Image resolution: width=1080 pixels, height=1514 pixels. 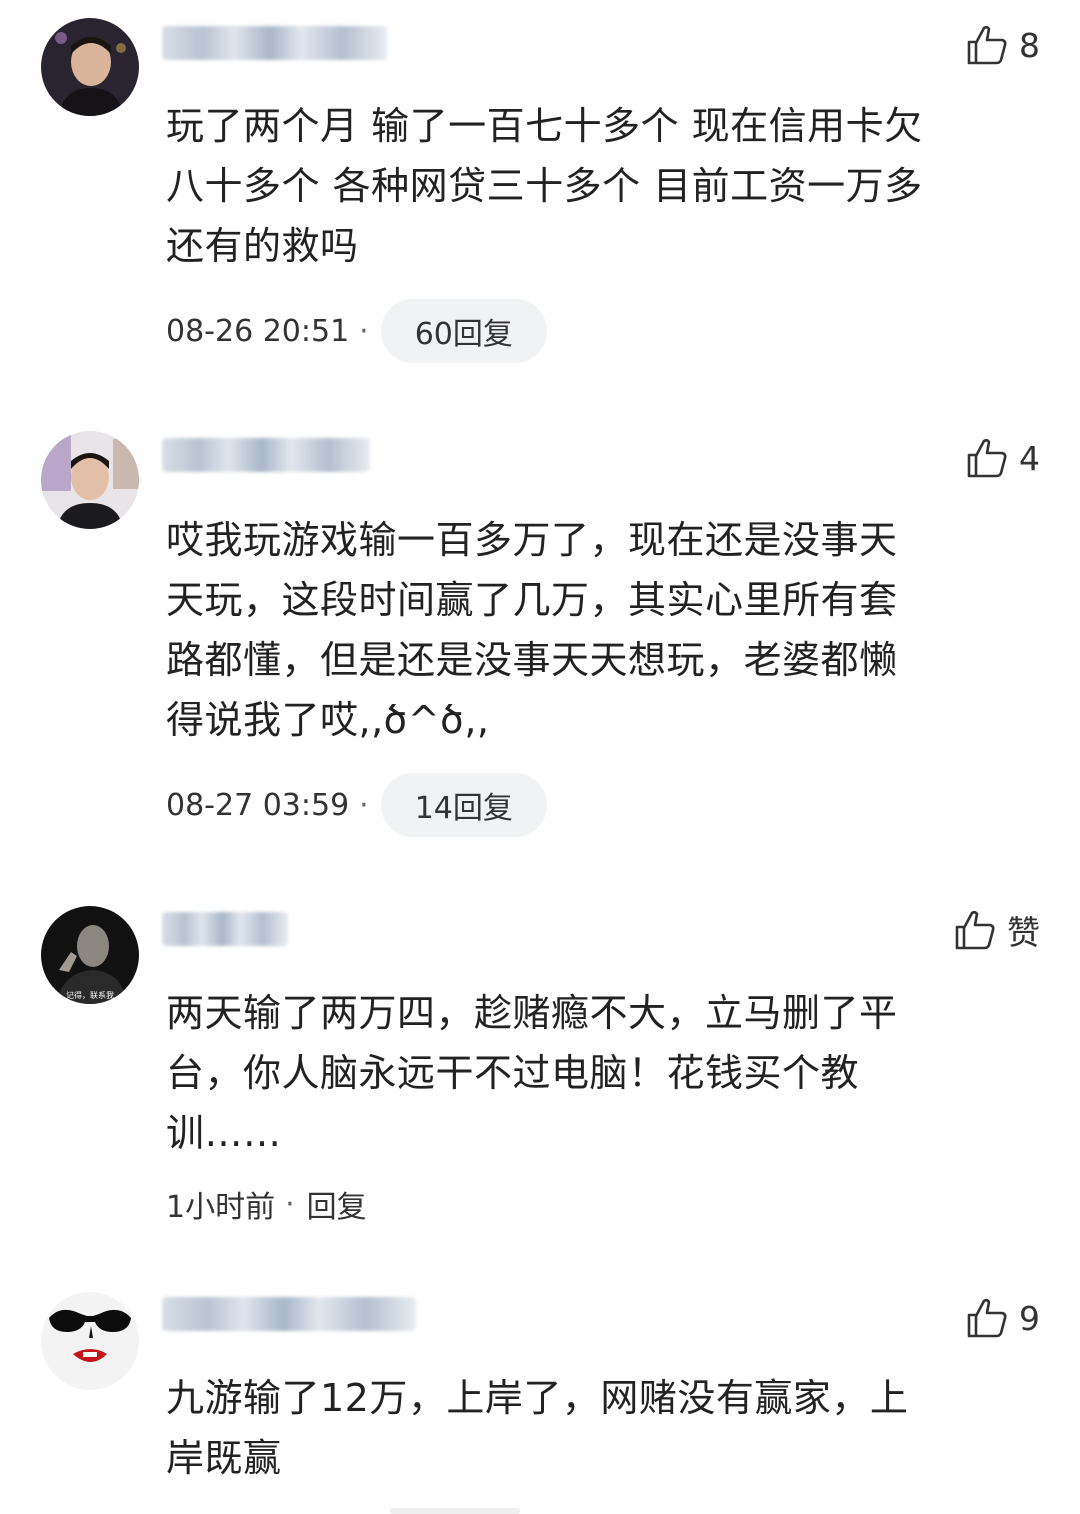 What do you see at coordinates (90, 955) in the screenshot?
I see `avatar: 记得，联系我` at bounding box center [90, 955].